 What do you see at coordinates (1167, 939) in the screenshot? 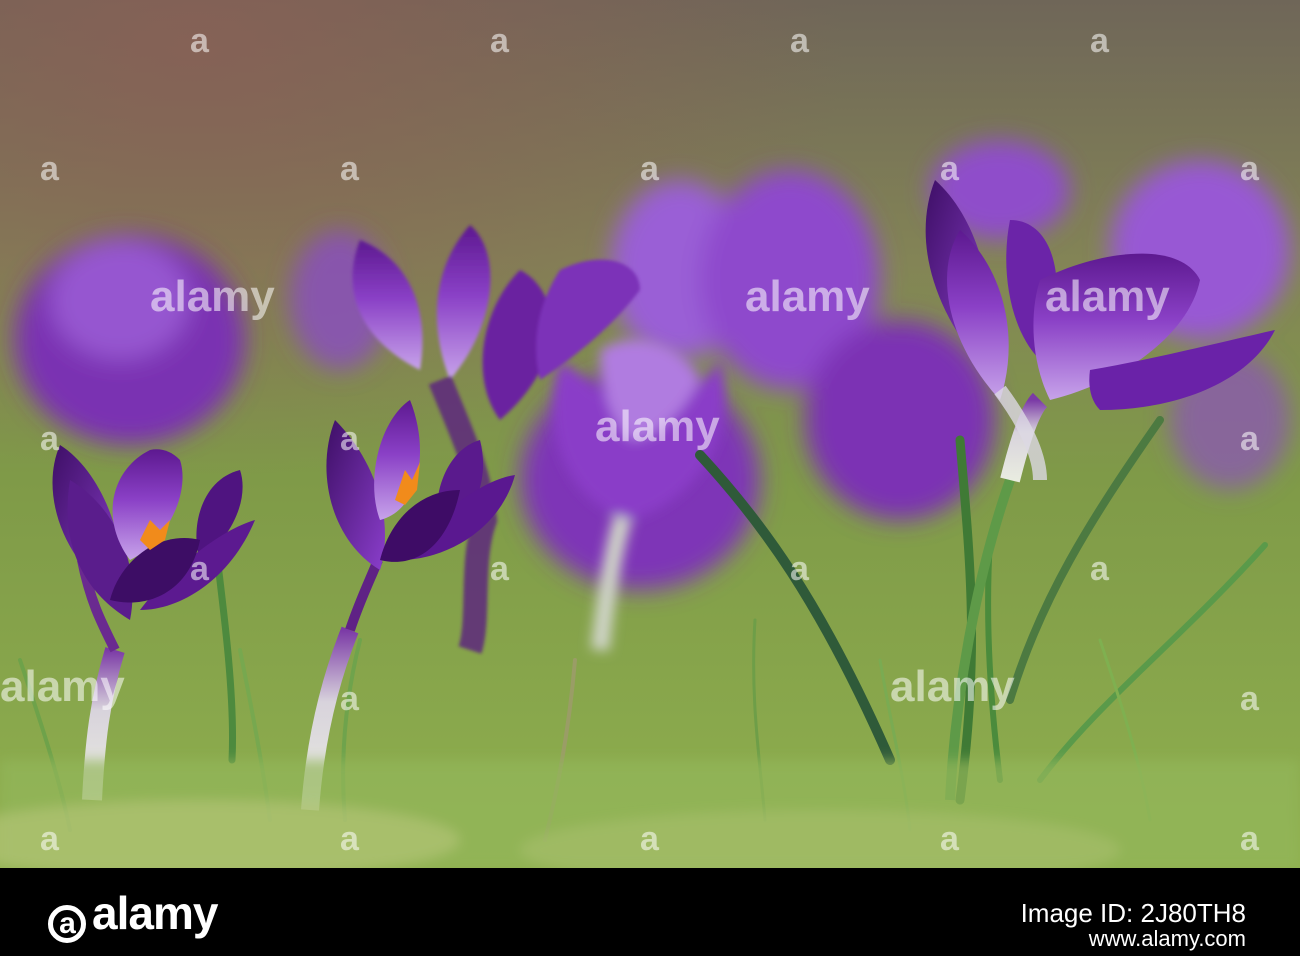
I see `site-url: www.alamy.com` at bounding box center [1167, 939].